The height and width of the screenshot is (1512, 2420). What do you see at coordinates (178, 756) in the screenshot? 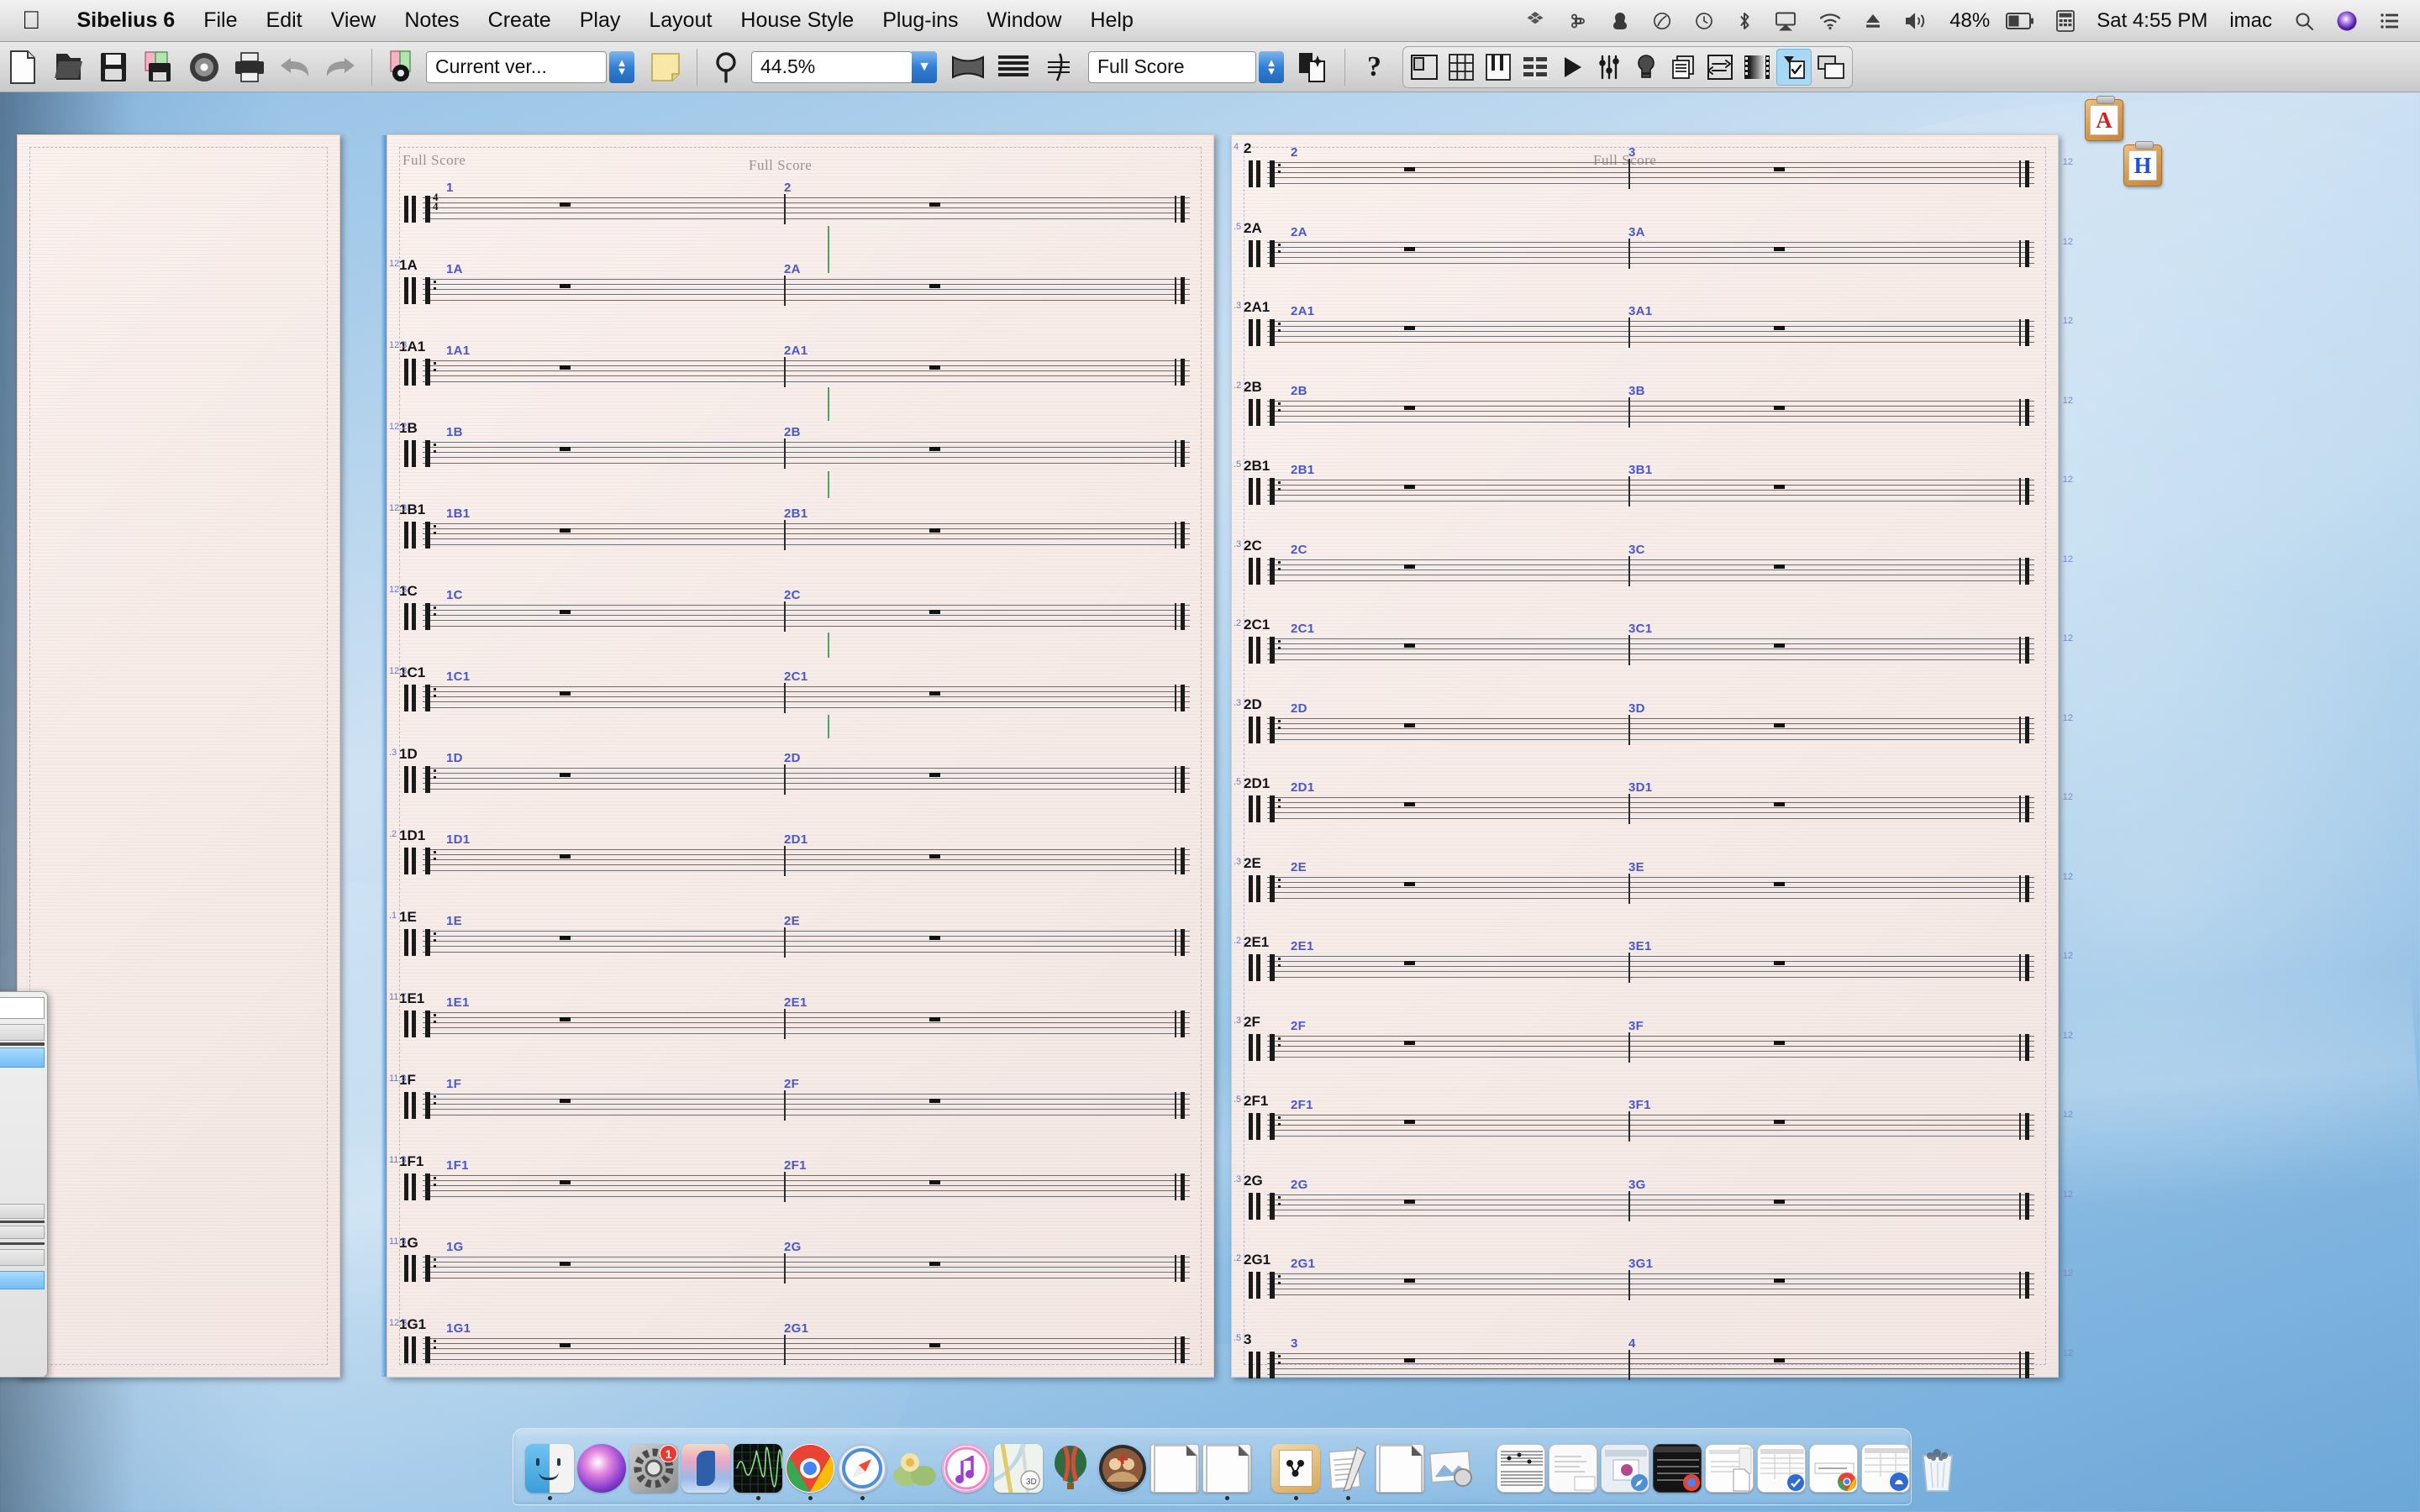
I see `score-page-blank` at bounding box center [178, 756].